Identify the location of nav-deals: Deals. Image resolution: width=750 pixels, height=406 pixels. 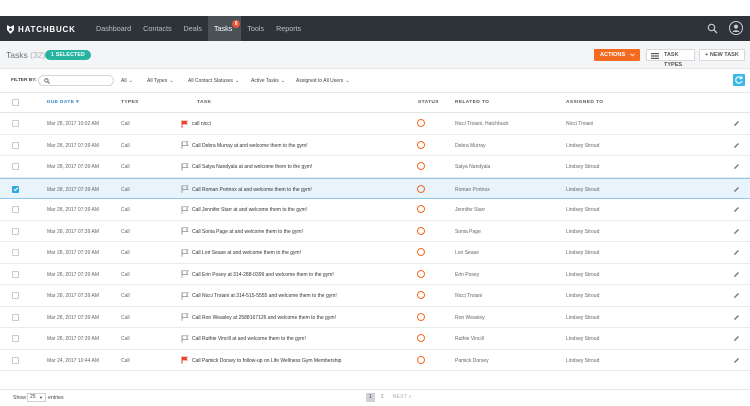
(193, 28).